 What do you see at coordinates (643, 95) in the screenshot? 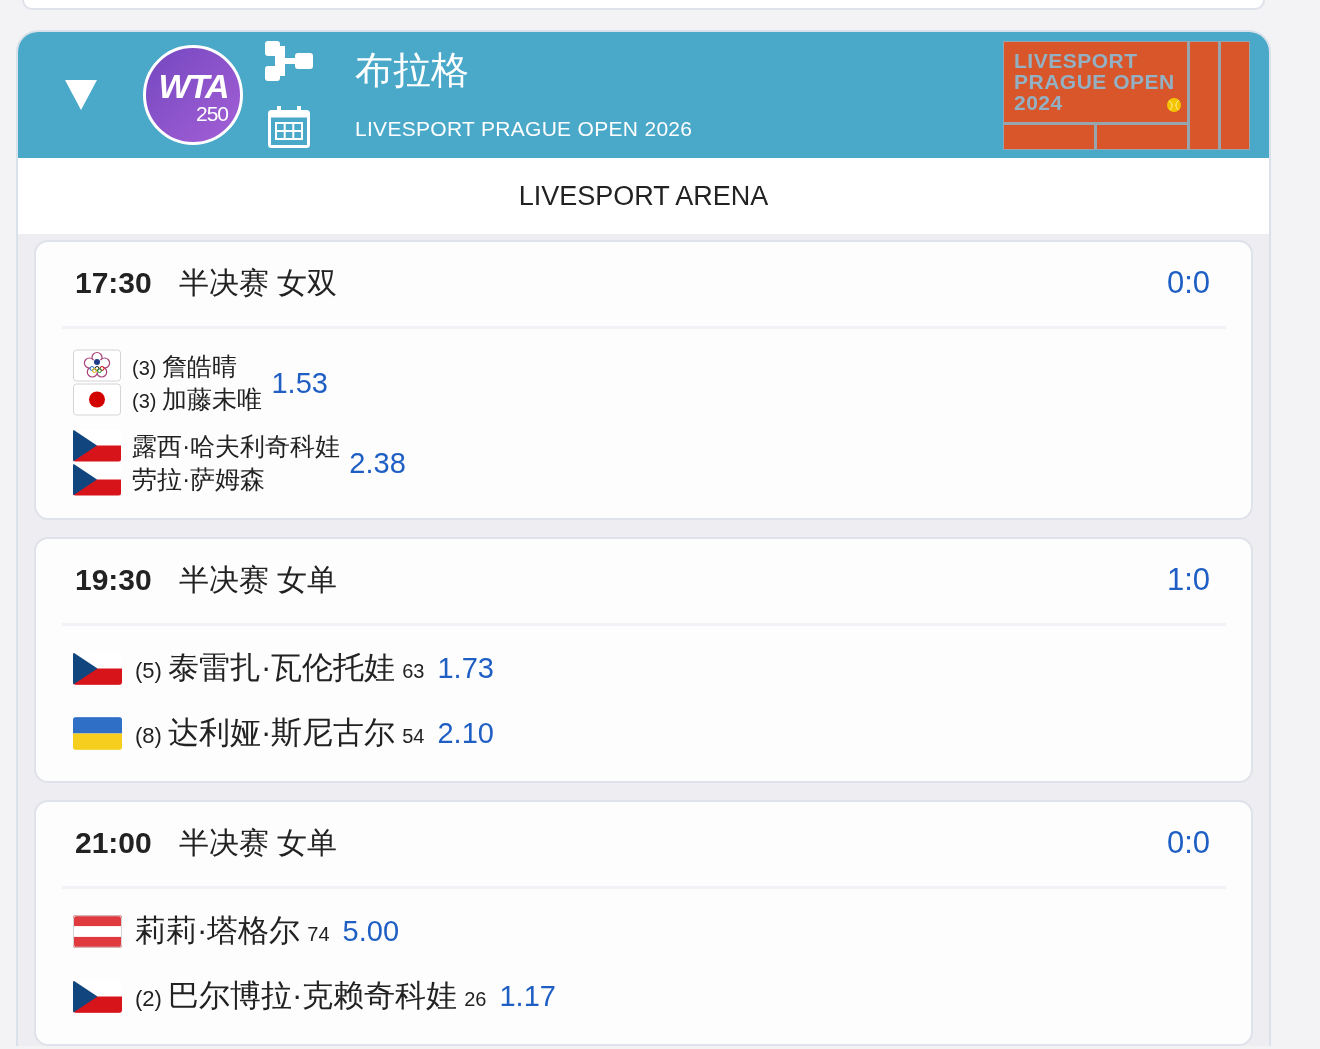
I see `tournament-header: WTA 250 布拉格 LIVESPORT PRAGUE OPEN 2026 LIVESPORT PRAGUE OPEN 2024` at bounding box center [643, 95].